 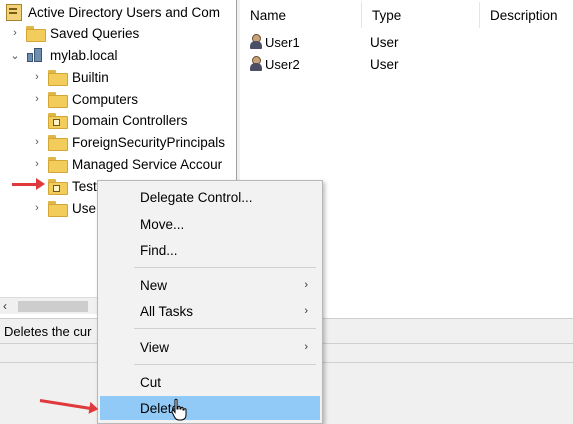 What do you see at coordinates (155, 347) in the screenshot?
I see `menu-item-label: View` at bounding box center [155, 347].